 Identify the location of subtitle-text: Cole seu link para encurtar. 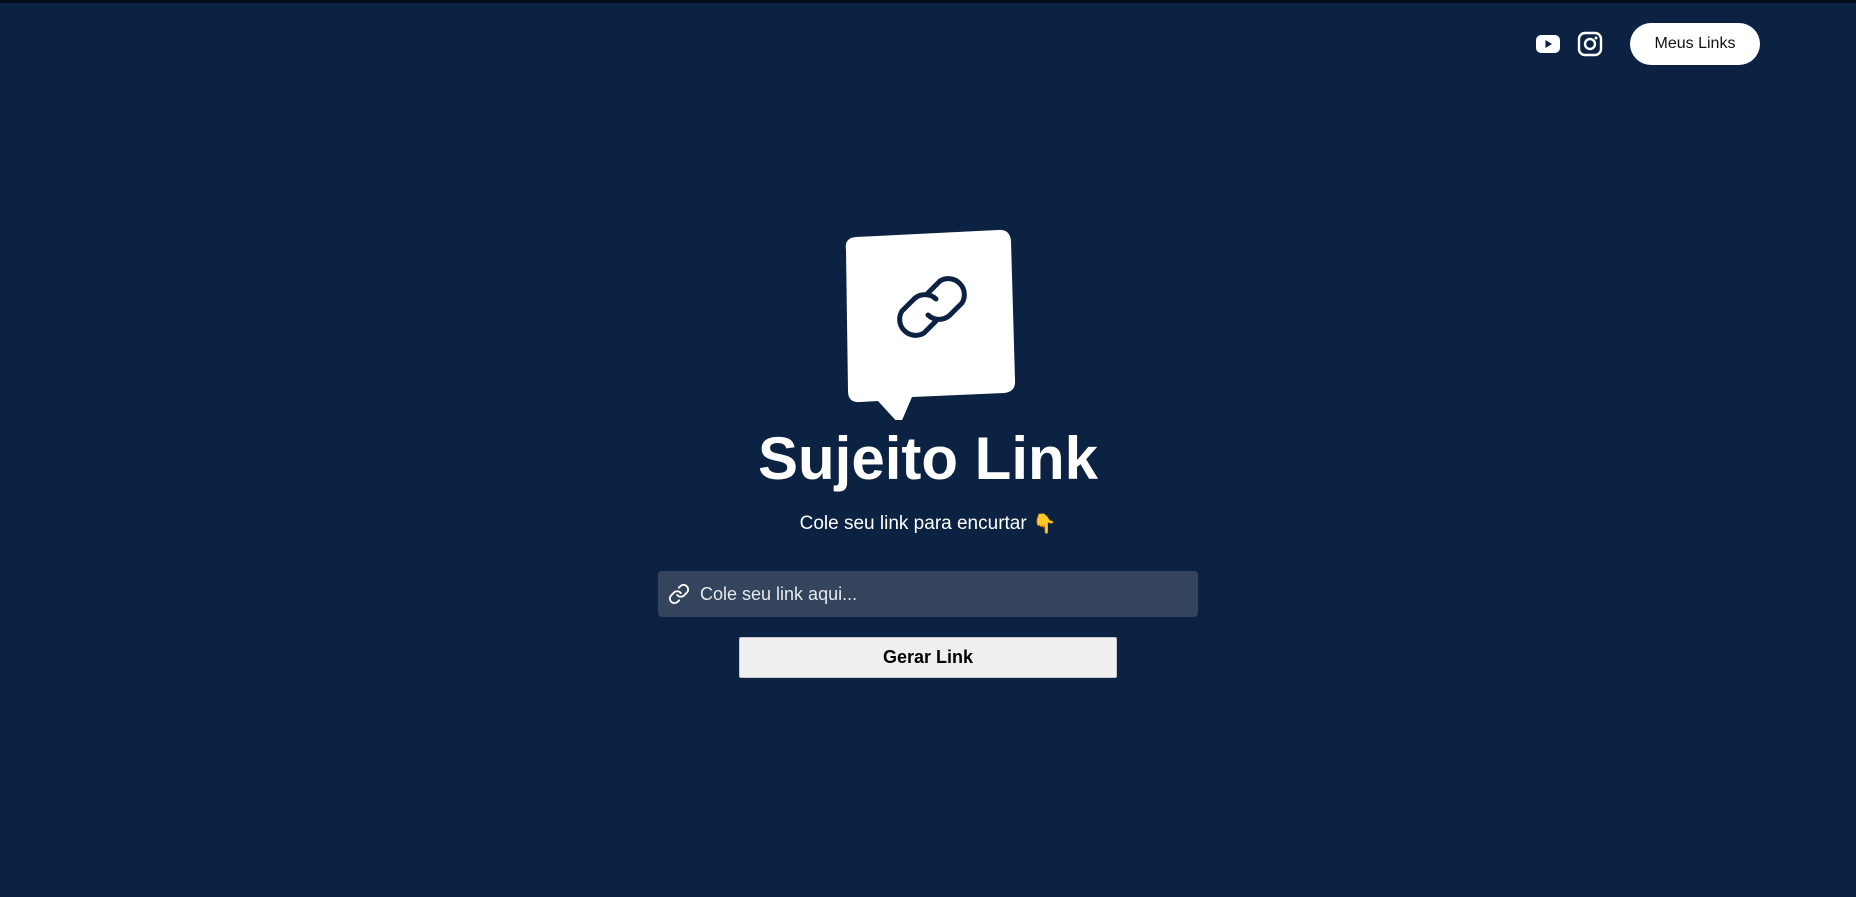
(913, 523).